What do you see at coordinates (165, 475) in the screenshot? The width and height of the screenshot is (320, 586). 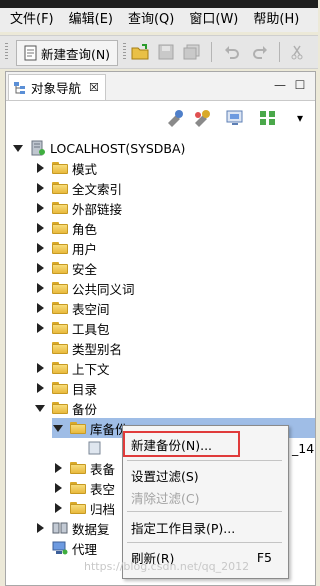 I see `menu-set-filter: 设置过滤(S)` at bounding box center [165, 475].